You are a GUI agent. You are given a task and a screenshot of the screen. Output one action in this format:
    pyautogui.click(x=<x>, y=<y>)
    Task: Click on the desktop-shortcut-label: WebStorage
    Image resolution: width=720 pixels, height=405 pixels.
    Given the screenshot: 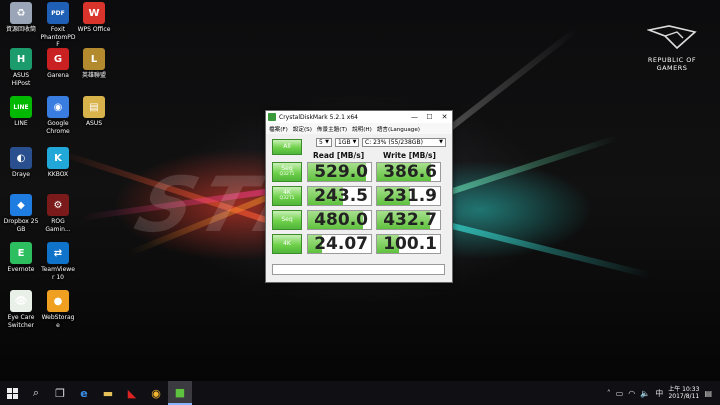 What is the action you would take?
    pyautogui.click(x=58, y=321)
    